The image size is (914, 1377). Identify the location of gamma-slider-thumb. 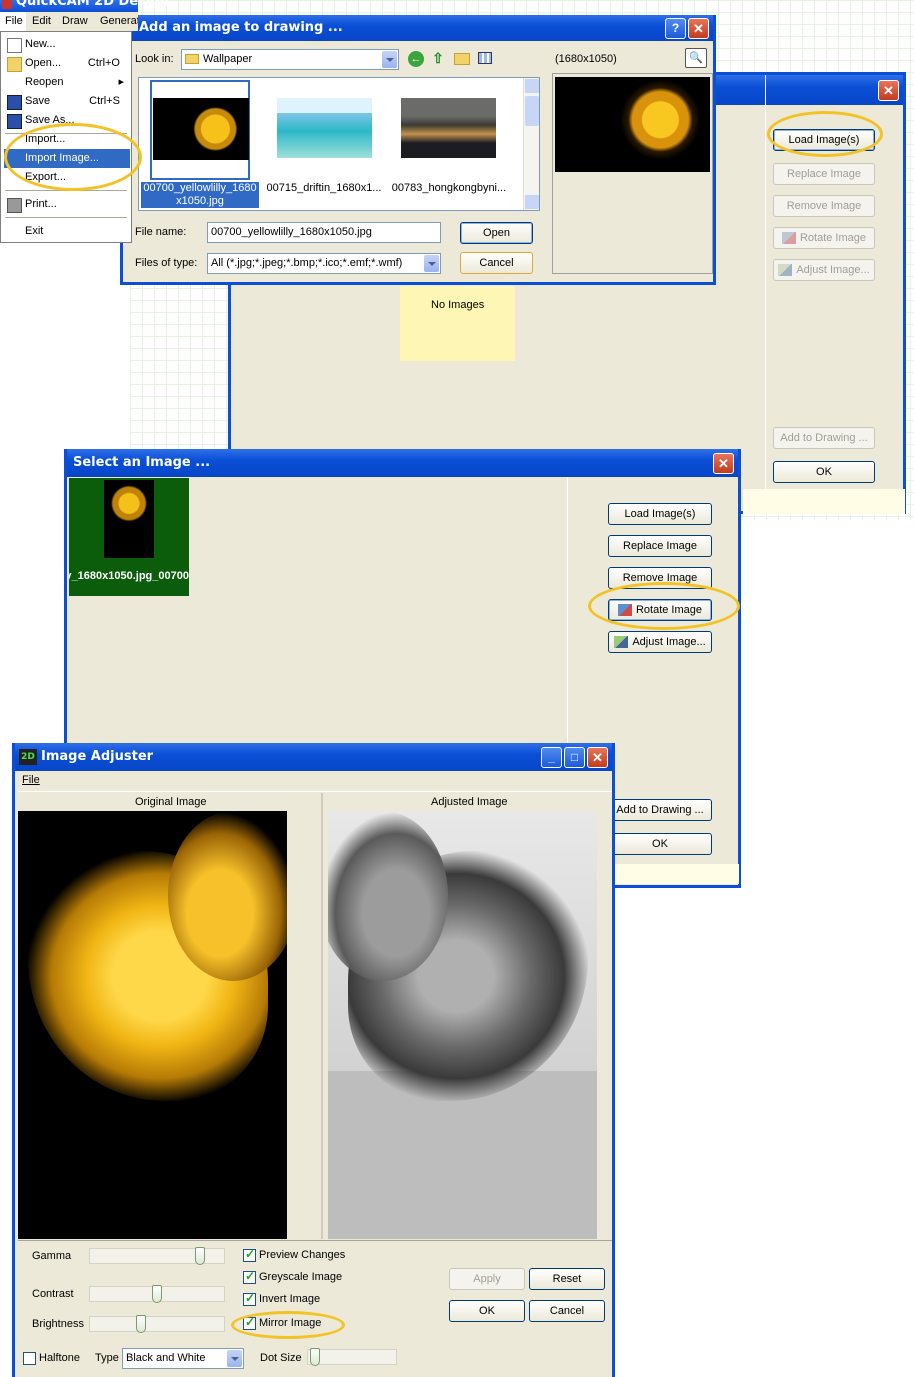
(200, 1256).